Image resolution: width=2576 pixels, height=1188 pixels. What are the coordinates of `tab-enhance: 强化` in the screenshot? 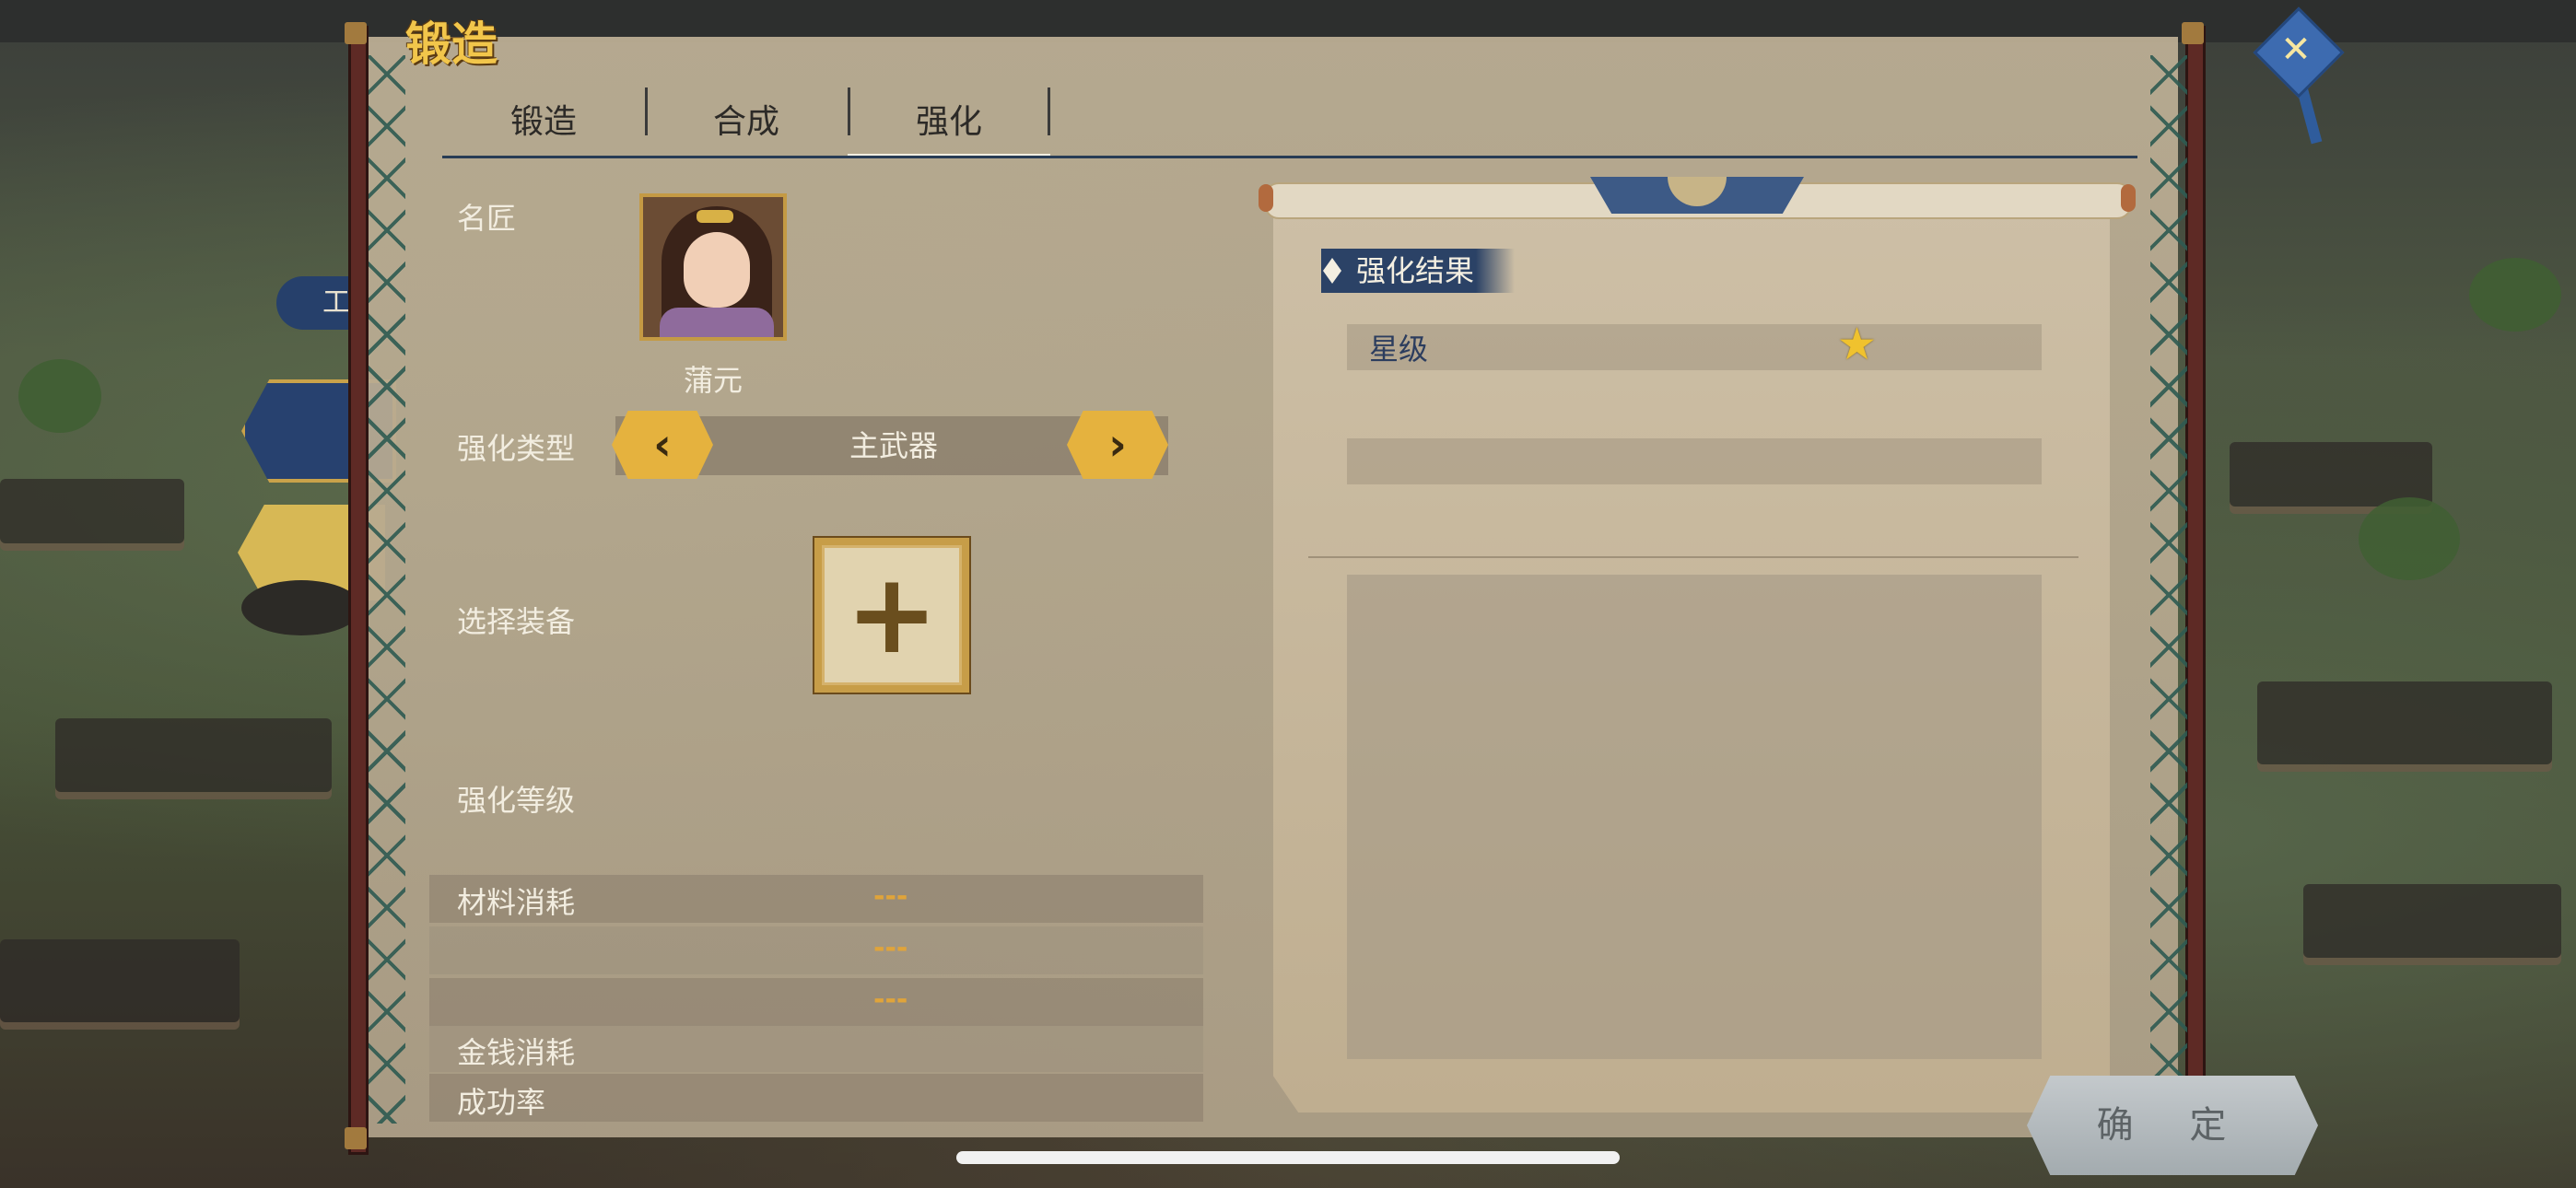 It's located at (949, 122).